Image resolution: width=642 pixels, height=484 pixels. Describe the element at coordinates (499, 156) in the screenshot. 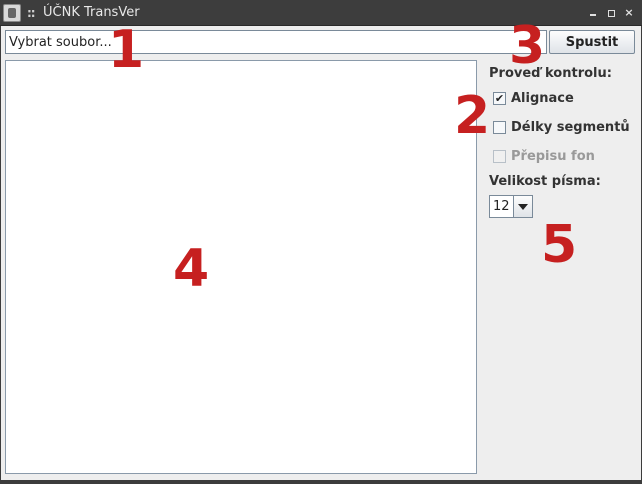

I see `checkbox-disabled-icon` at that location.